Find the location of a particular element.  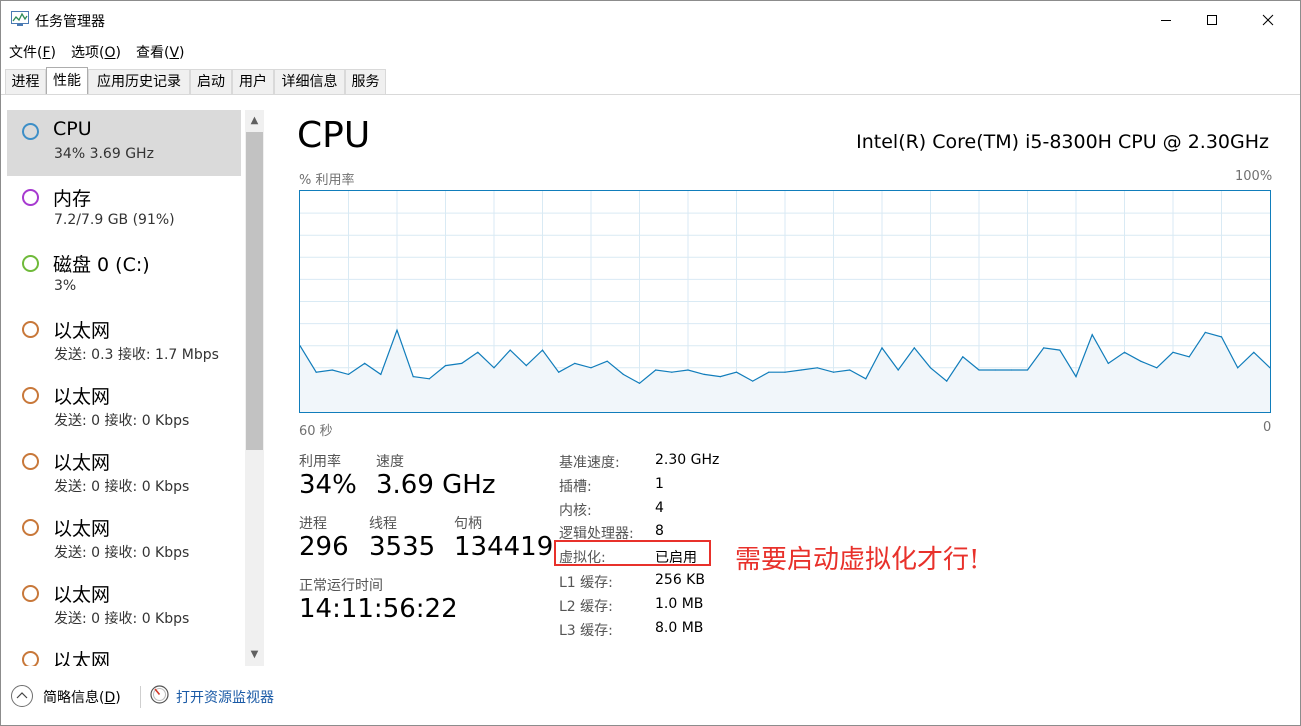

handles-value: 134419 is located at coordinates (504, 547).